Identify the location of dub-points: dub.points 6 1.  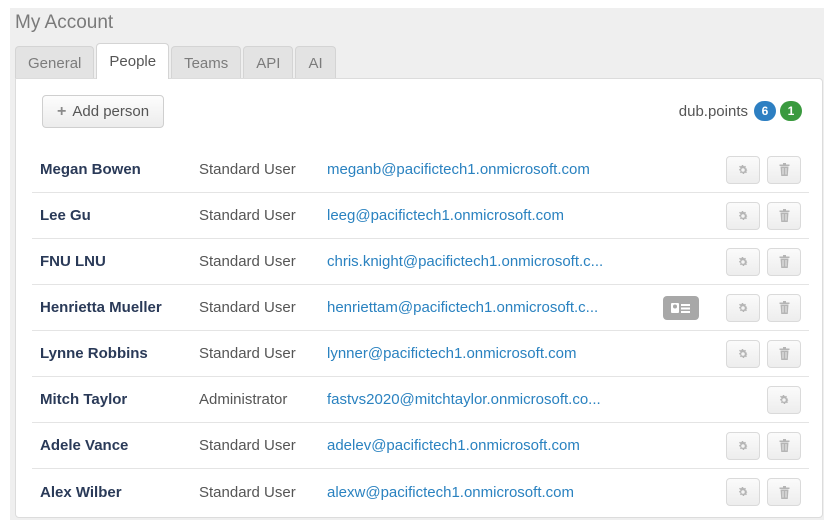
(740, 111).